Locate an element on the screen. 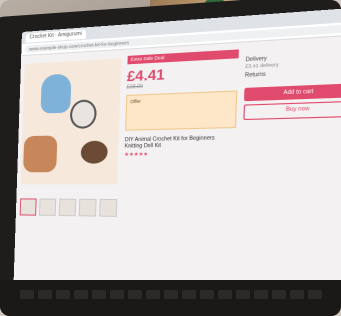  fox-toy is located at coordinates (40, 154).